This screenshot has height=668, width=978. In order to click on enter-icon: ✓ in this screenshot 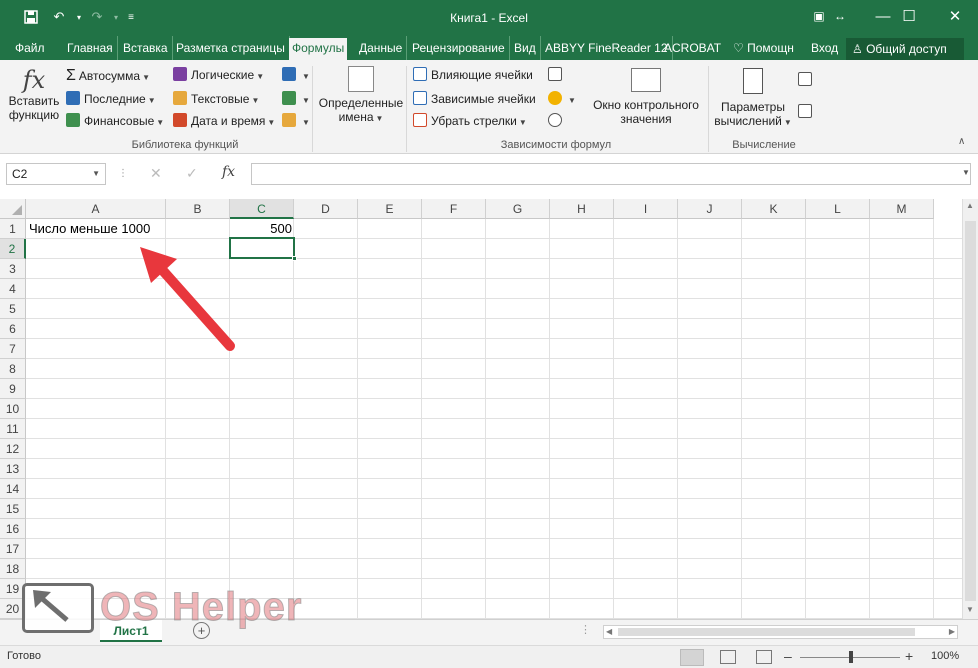, I will do `click(192, 173)`.